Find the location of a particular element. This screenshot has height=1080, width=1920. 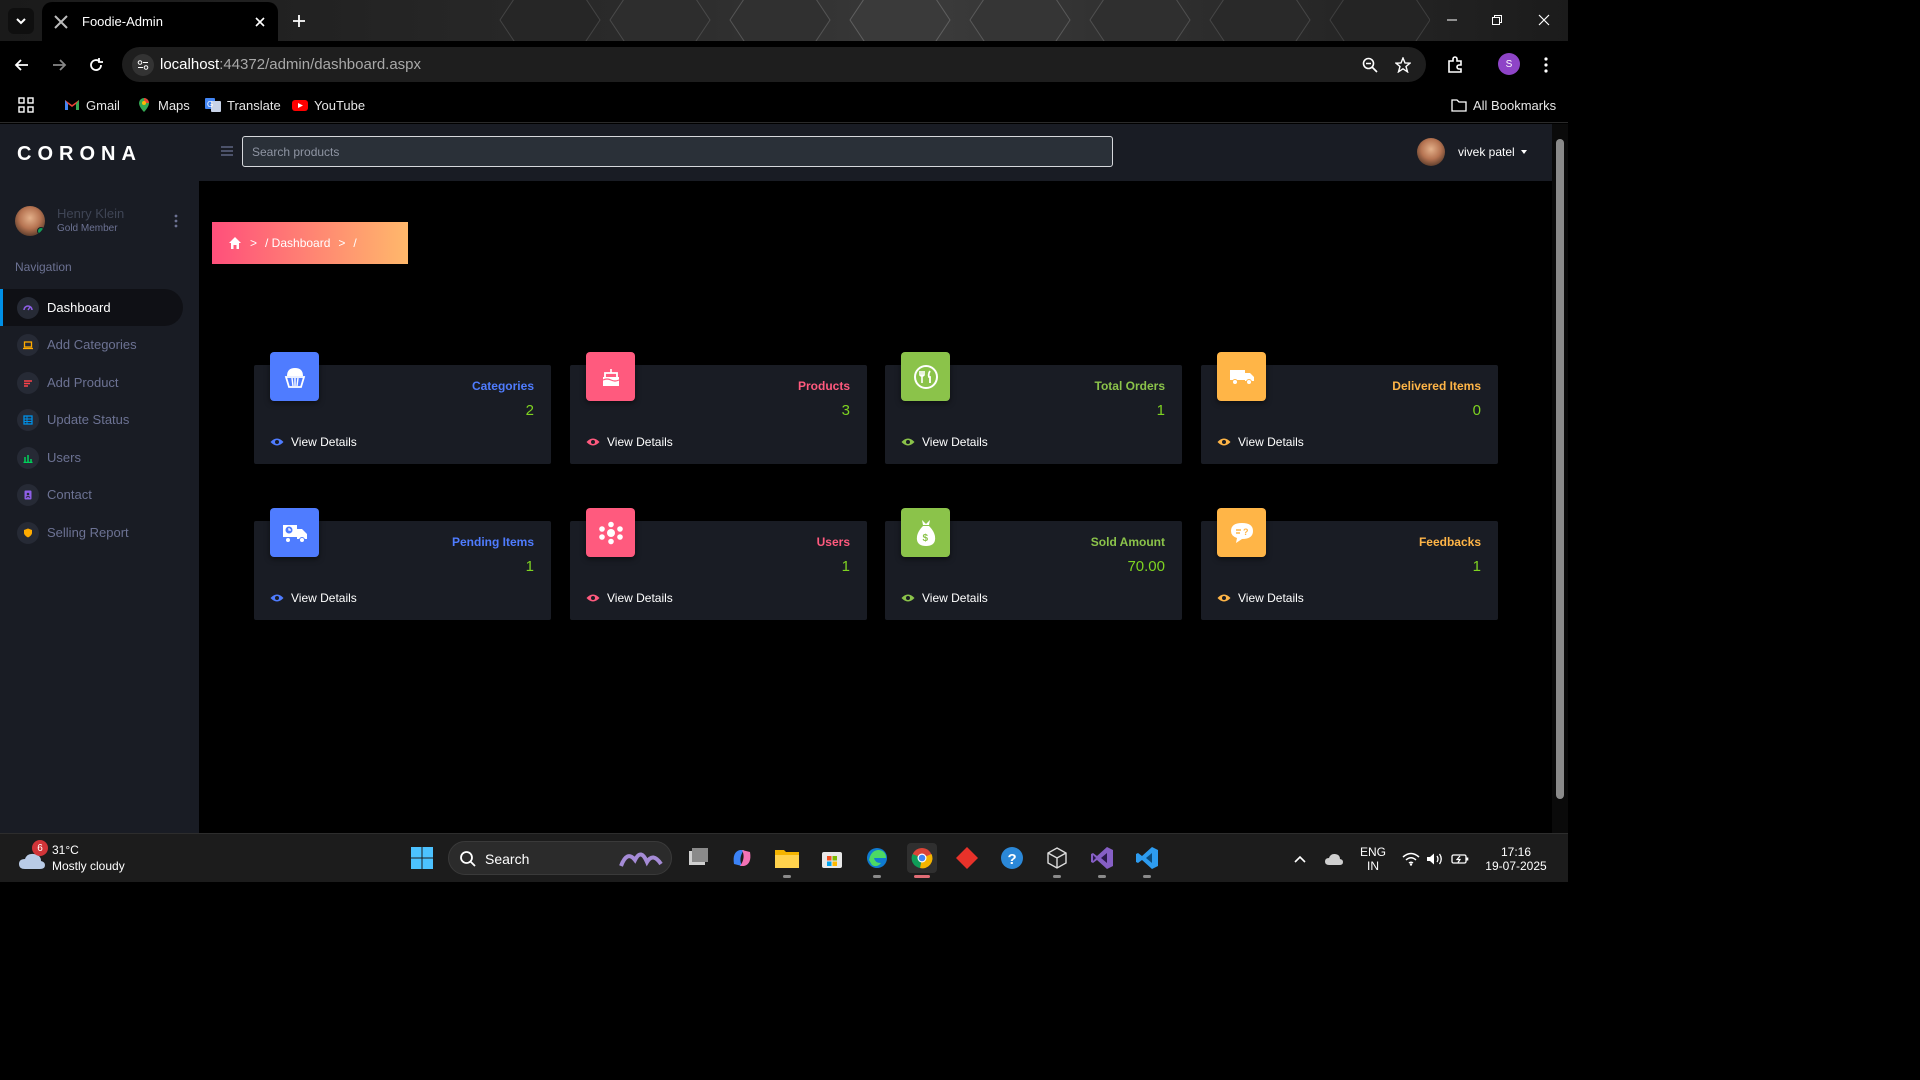

breadcrumb-trail: / is located at coordinates (355, 243).